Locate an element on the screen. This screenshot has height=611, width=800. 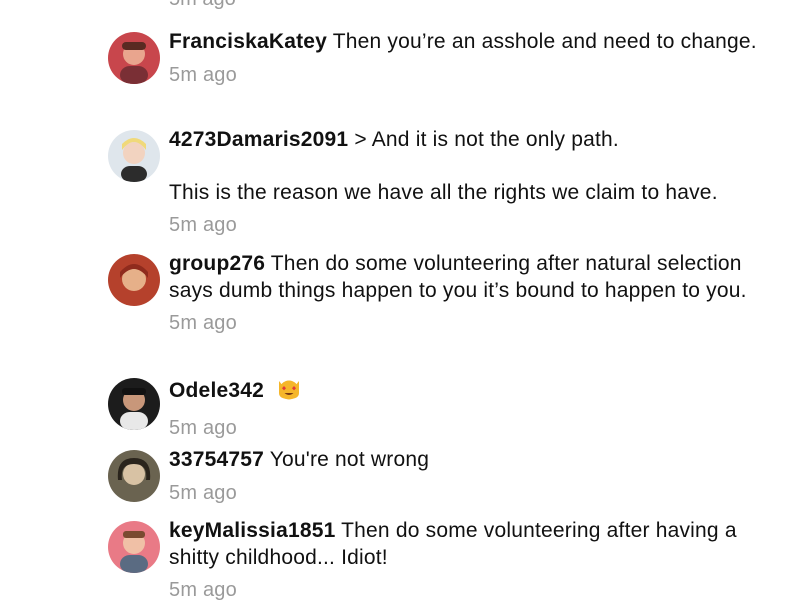
comment-username: 33754757 is located at coordinates (216, 459).